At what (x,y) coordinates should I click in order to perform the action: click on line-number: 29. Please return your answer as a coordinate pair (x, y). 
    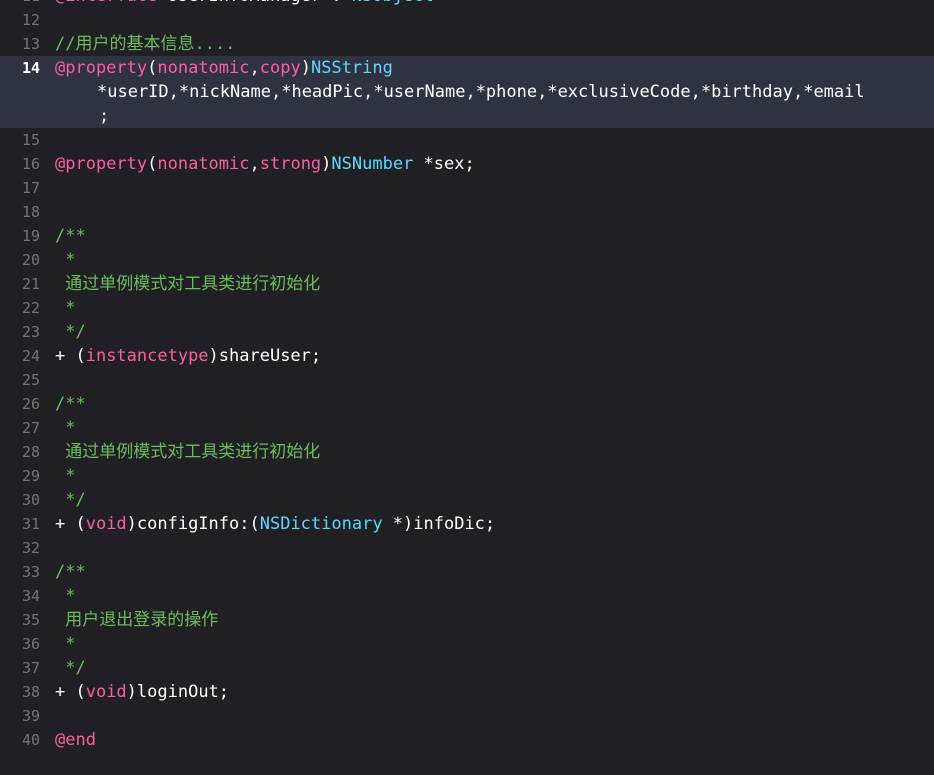
    Looking at the image, I should click on (30, 476).